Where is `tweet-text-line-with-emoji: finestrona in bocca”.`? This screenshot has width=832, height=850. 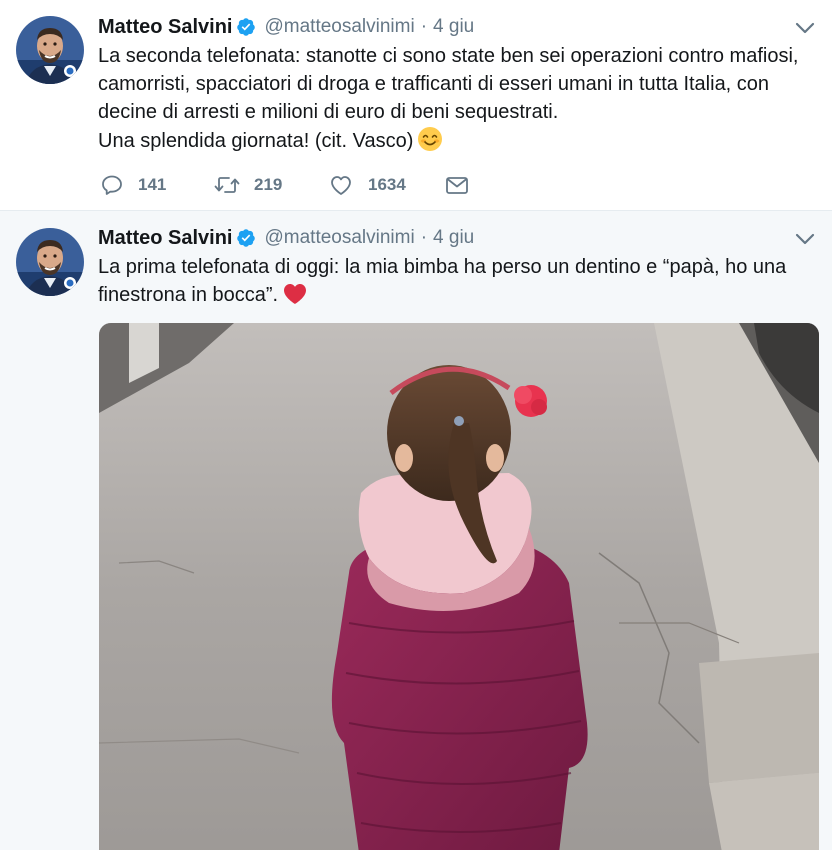
tweet-text-line-with-emoji: finestrona in bocca”. is located at coordinates (458, 295).